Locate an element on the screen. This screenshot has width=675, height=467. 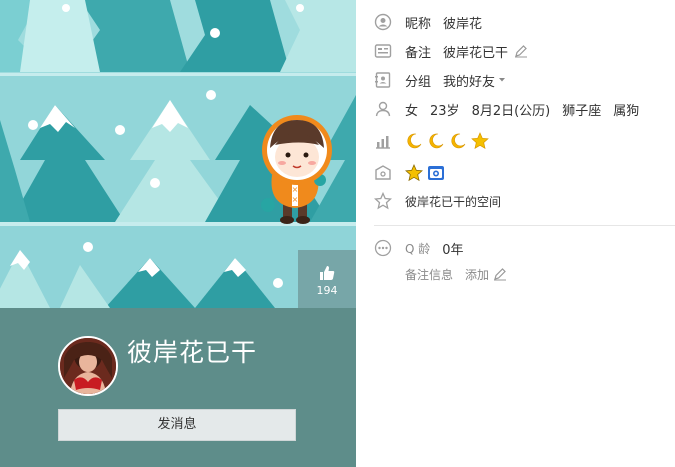
level-row is located at coordinates (431, 141).